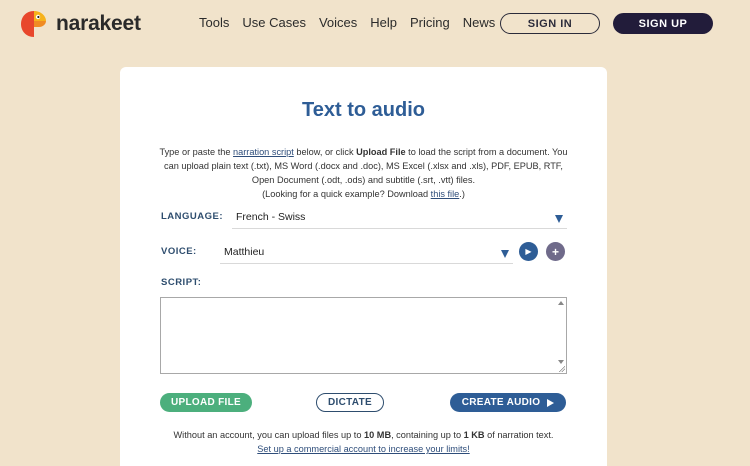  What do you see at coordinates (462, 194) in the screenshot?
I see `intro-text-5: .)` at bounding box center [462, 194].